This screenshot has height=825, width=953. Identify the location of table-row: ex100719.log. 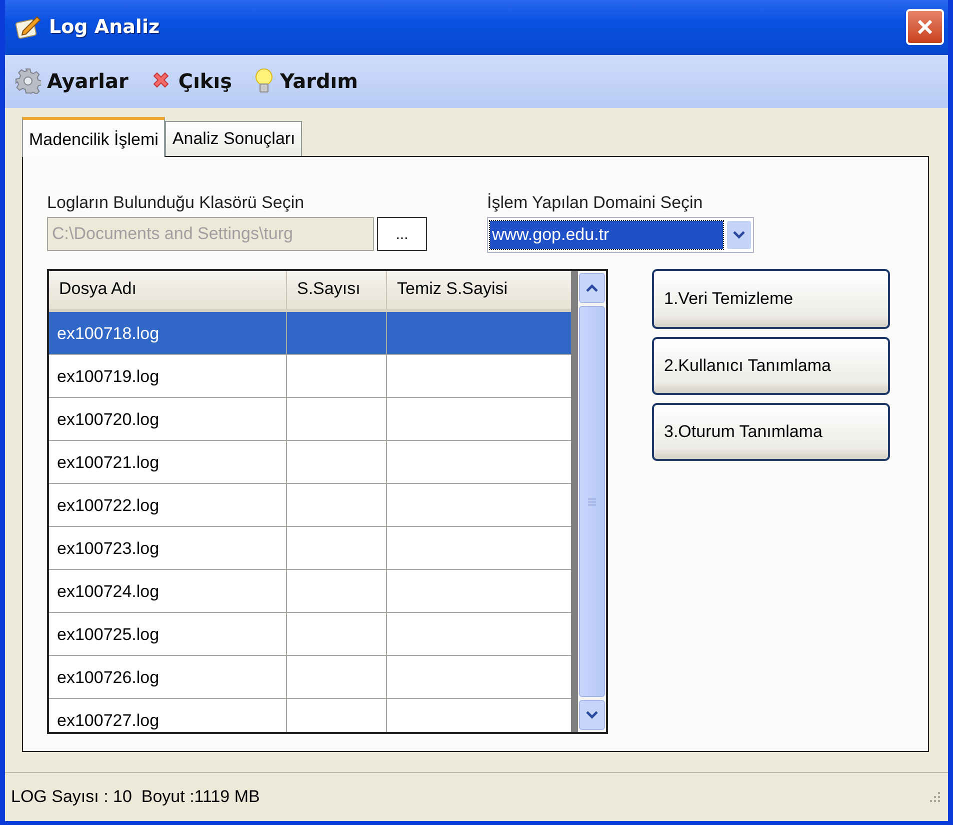
(310, 376).